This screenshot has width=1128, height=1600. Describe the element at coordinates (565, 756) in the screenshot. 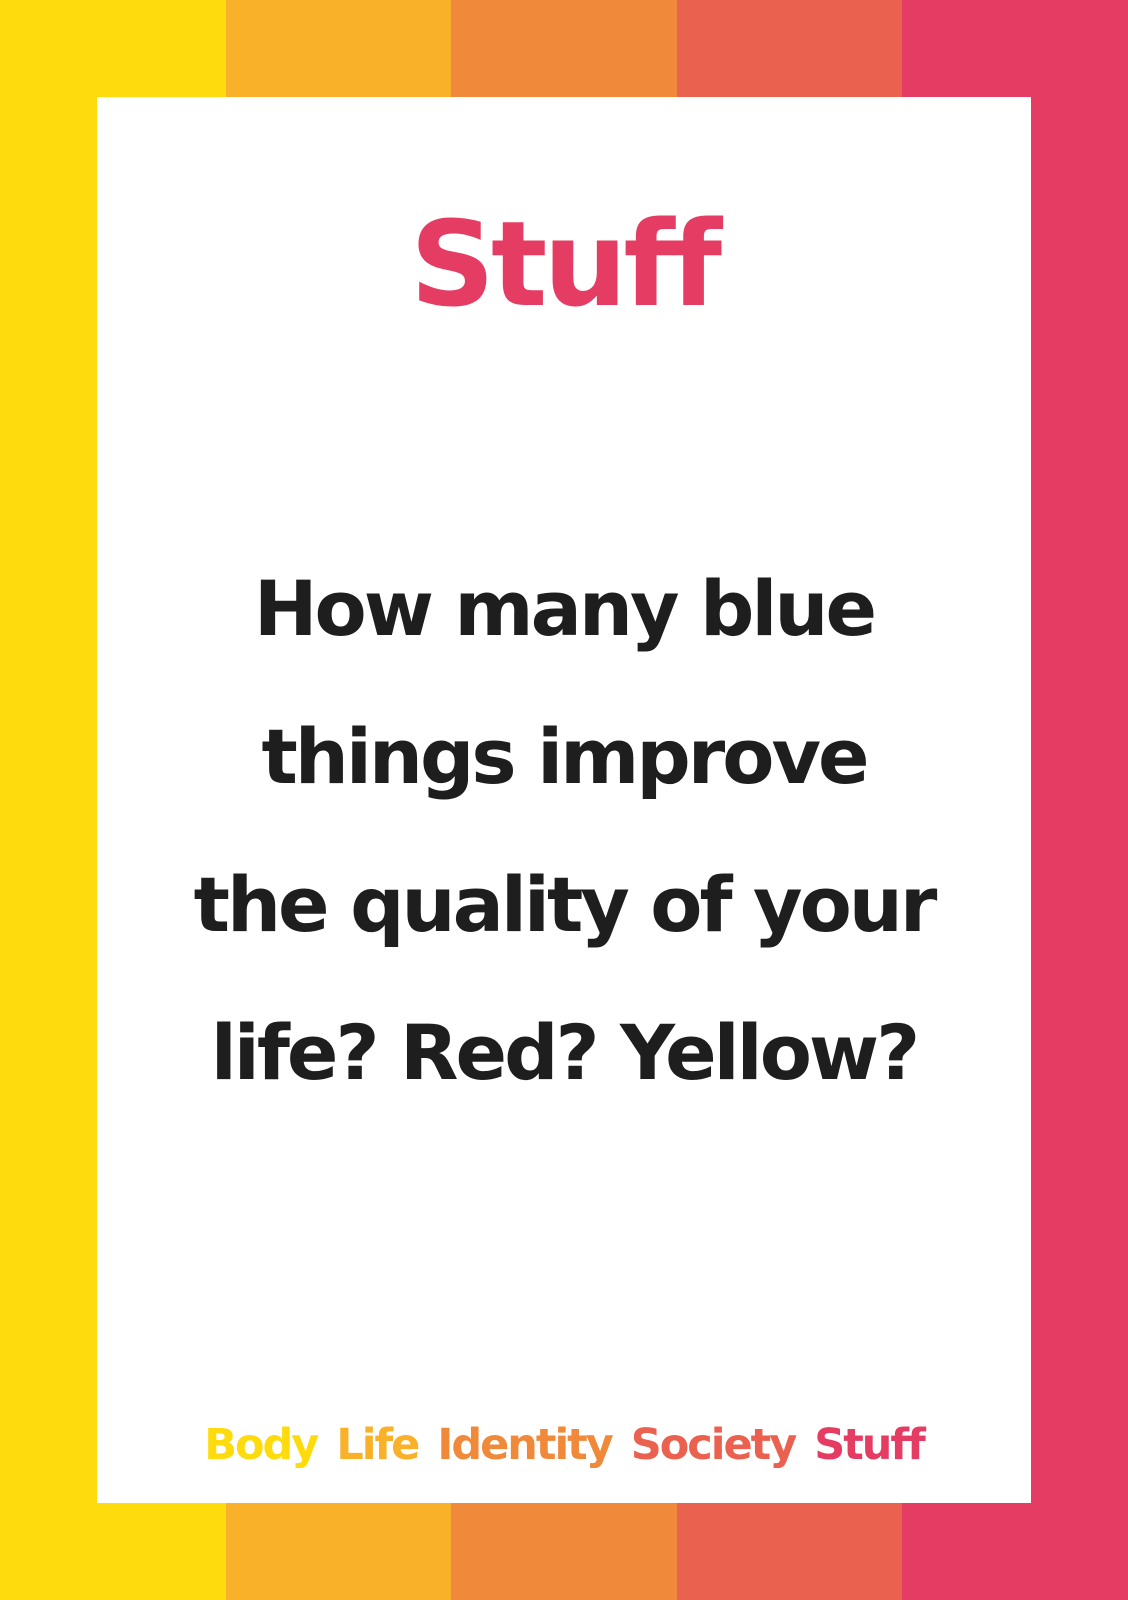

I see `question-line: things improve` at that location.